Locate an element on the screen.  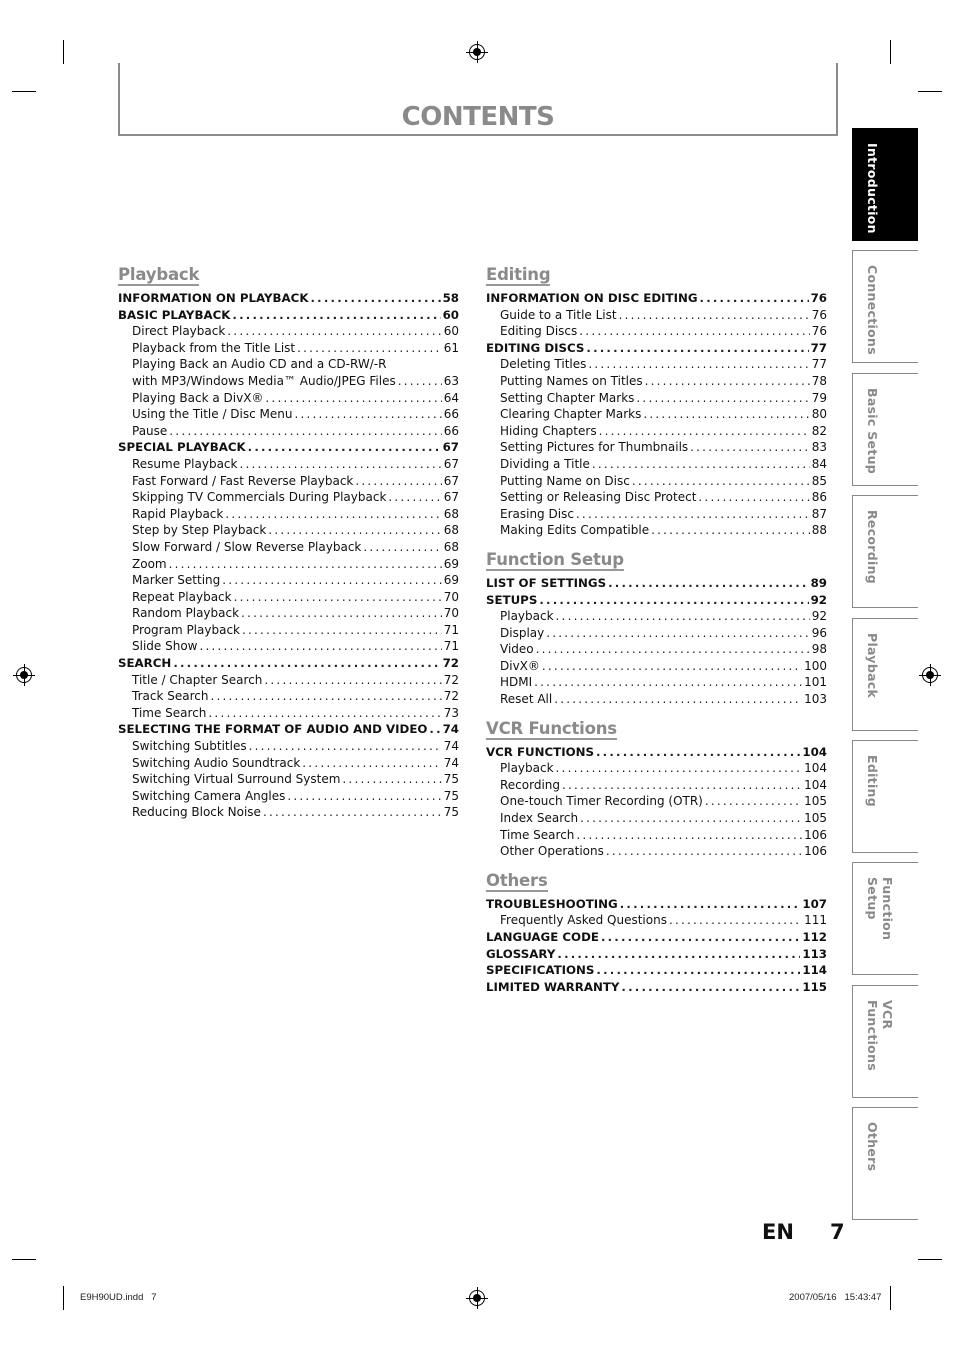
toc-entry: Using the Title / Disc Menu 66 is located at coordinates (288, 414).